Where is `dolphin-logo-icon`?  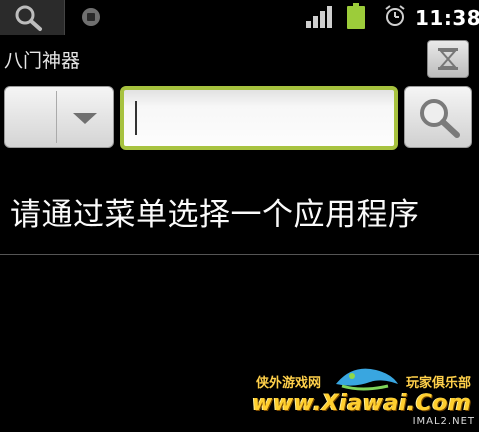
dolphin-logo-icon is located at coordinates (367, 379).